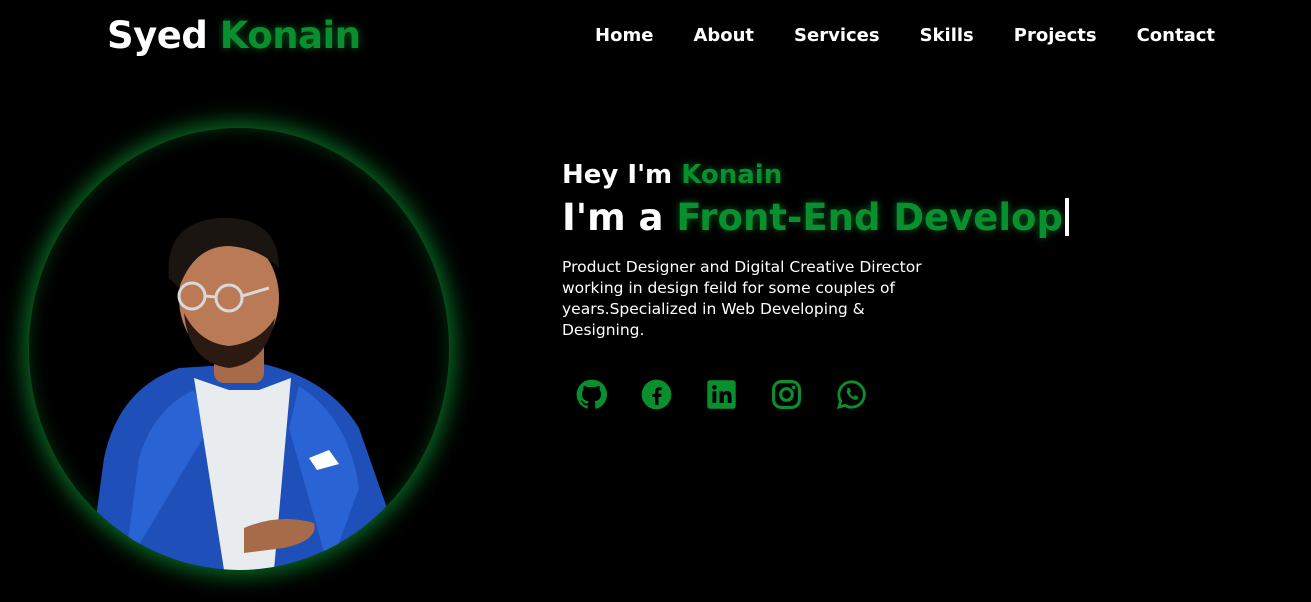 This screenshot has width=1311, height=602. Describe the element at coordinates (624, 35) in the screenshot. I see `nav-home: Home` at that location.